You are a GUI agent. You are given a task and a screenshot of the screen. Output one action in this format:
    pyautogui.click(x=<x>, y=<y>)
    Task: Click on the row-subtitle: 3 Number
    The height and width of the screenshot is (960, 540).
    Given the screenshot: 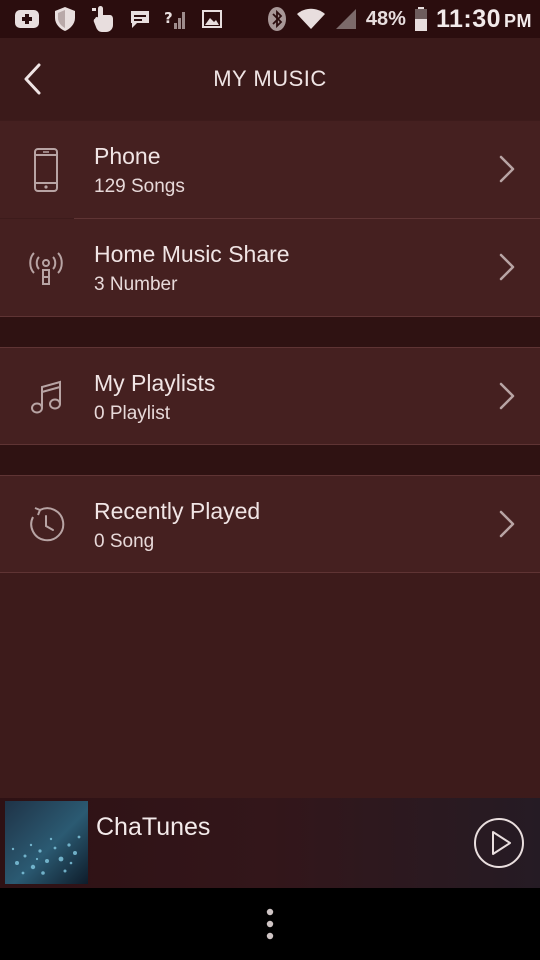 What is the action you would take?
    pyautogui.click(x=136, y=284)
    